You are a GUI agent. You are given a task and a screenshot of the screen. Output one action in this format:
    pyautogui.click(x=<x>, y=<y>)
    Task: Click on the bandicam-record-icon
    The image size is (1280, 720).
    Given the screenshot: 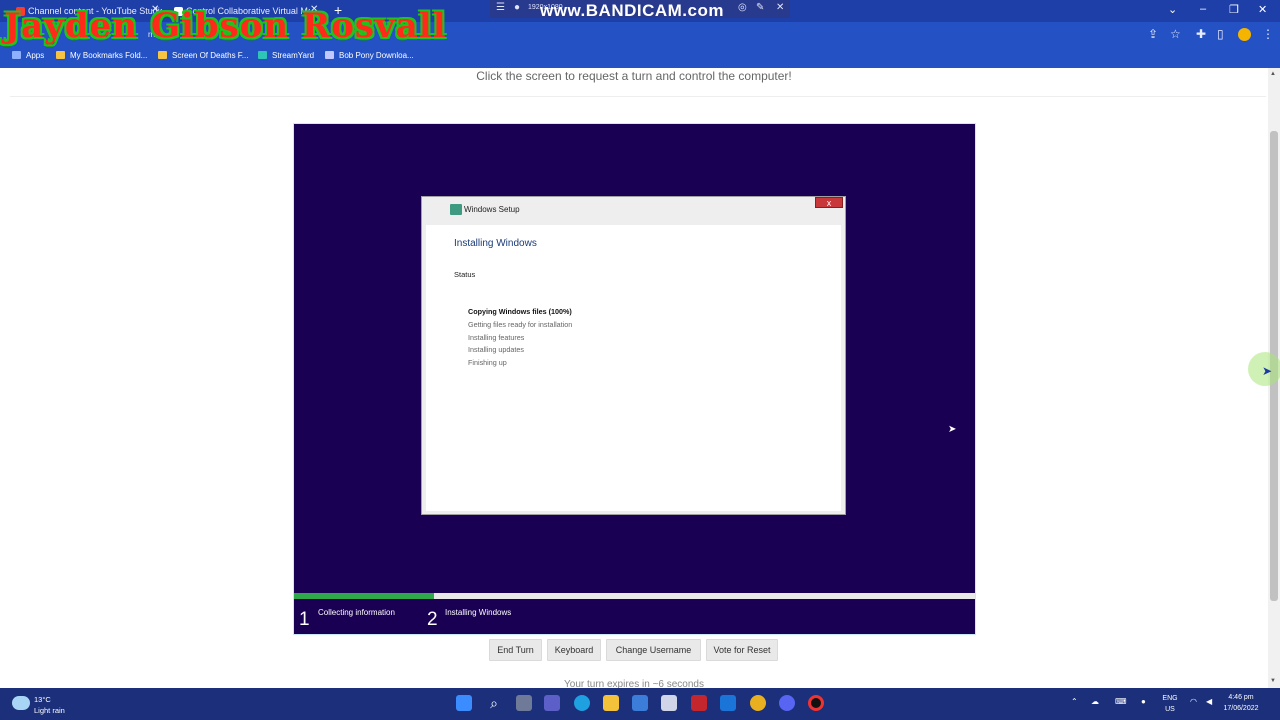 What is the action you would take?
    pyautogui.click(x=816, y=703)
    